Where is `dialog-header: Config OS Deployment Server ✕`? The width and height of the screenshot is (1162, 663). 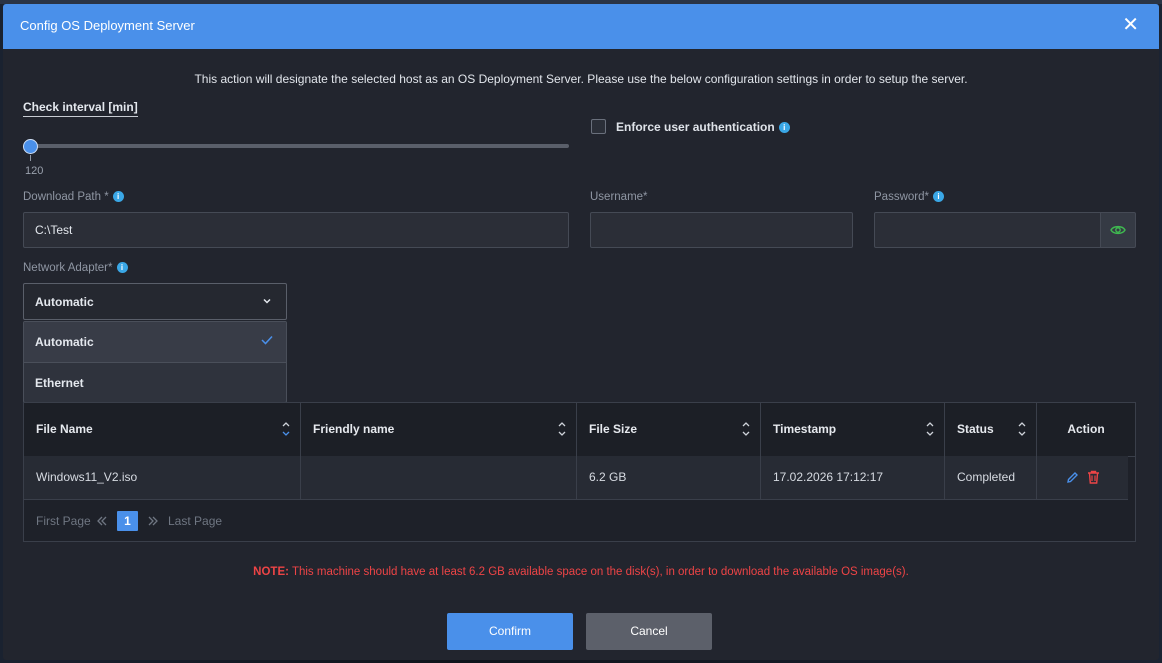 dialog-header: Config OS Deployment Server ✕ is located at coordinates (581, 26).